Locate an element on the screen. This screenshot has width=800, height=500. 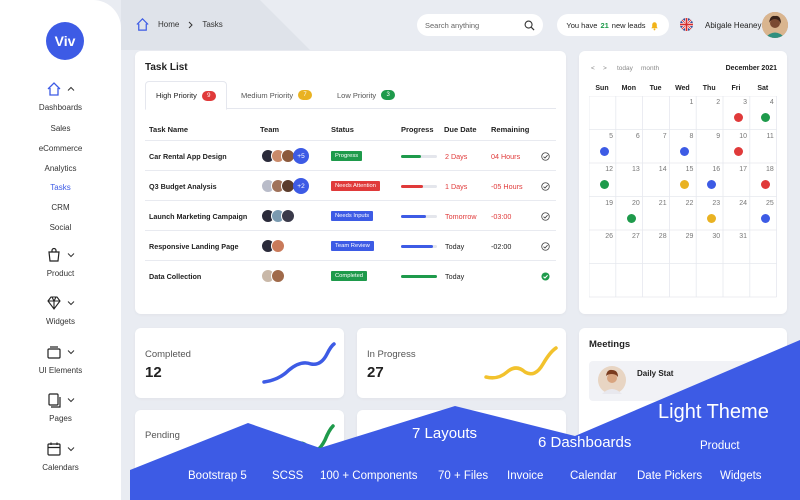
banner-feature: Calendar is located at coordinates (593, 476).